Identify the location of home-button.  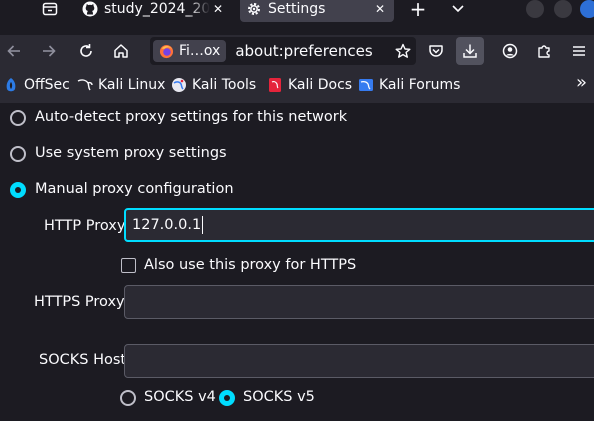
(121, 51).